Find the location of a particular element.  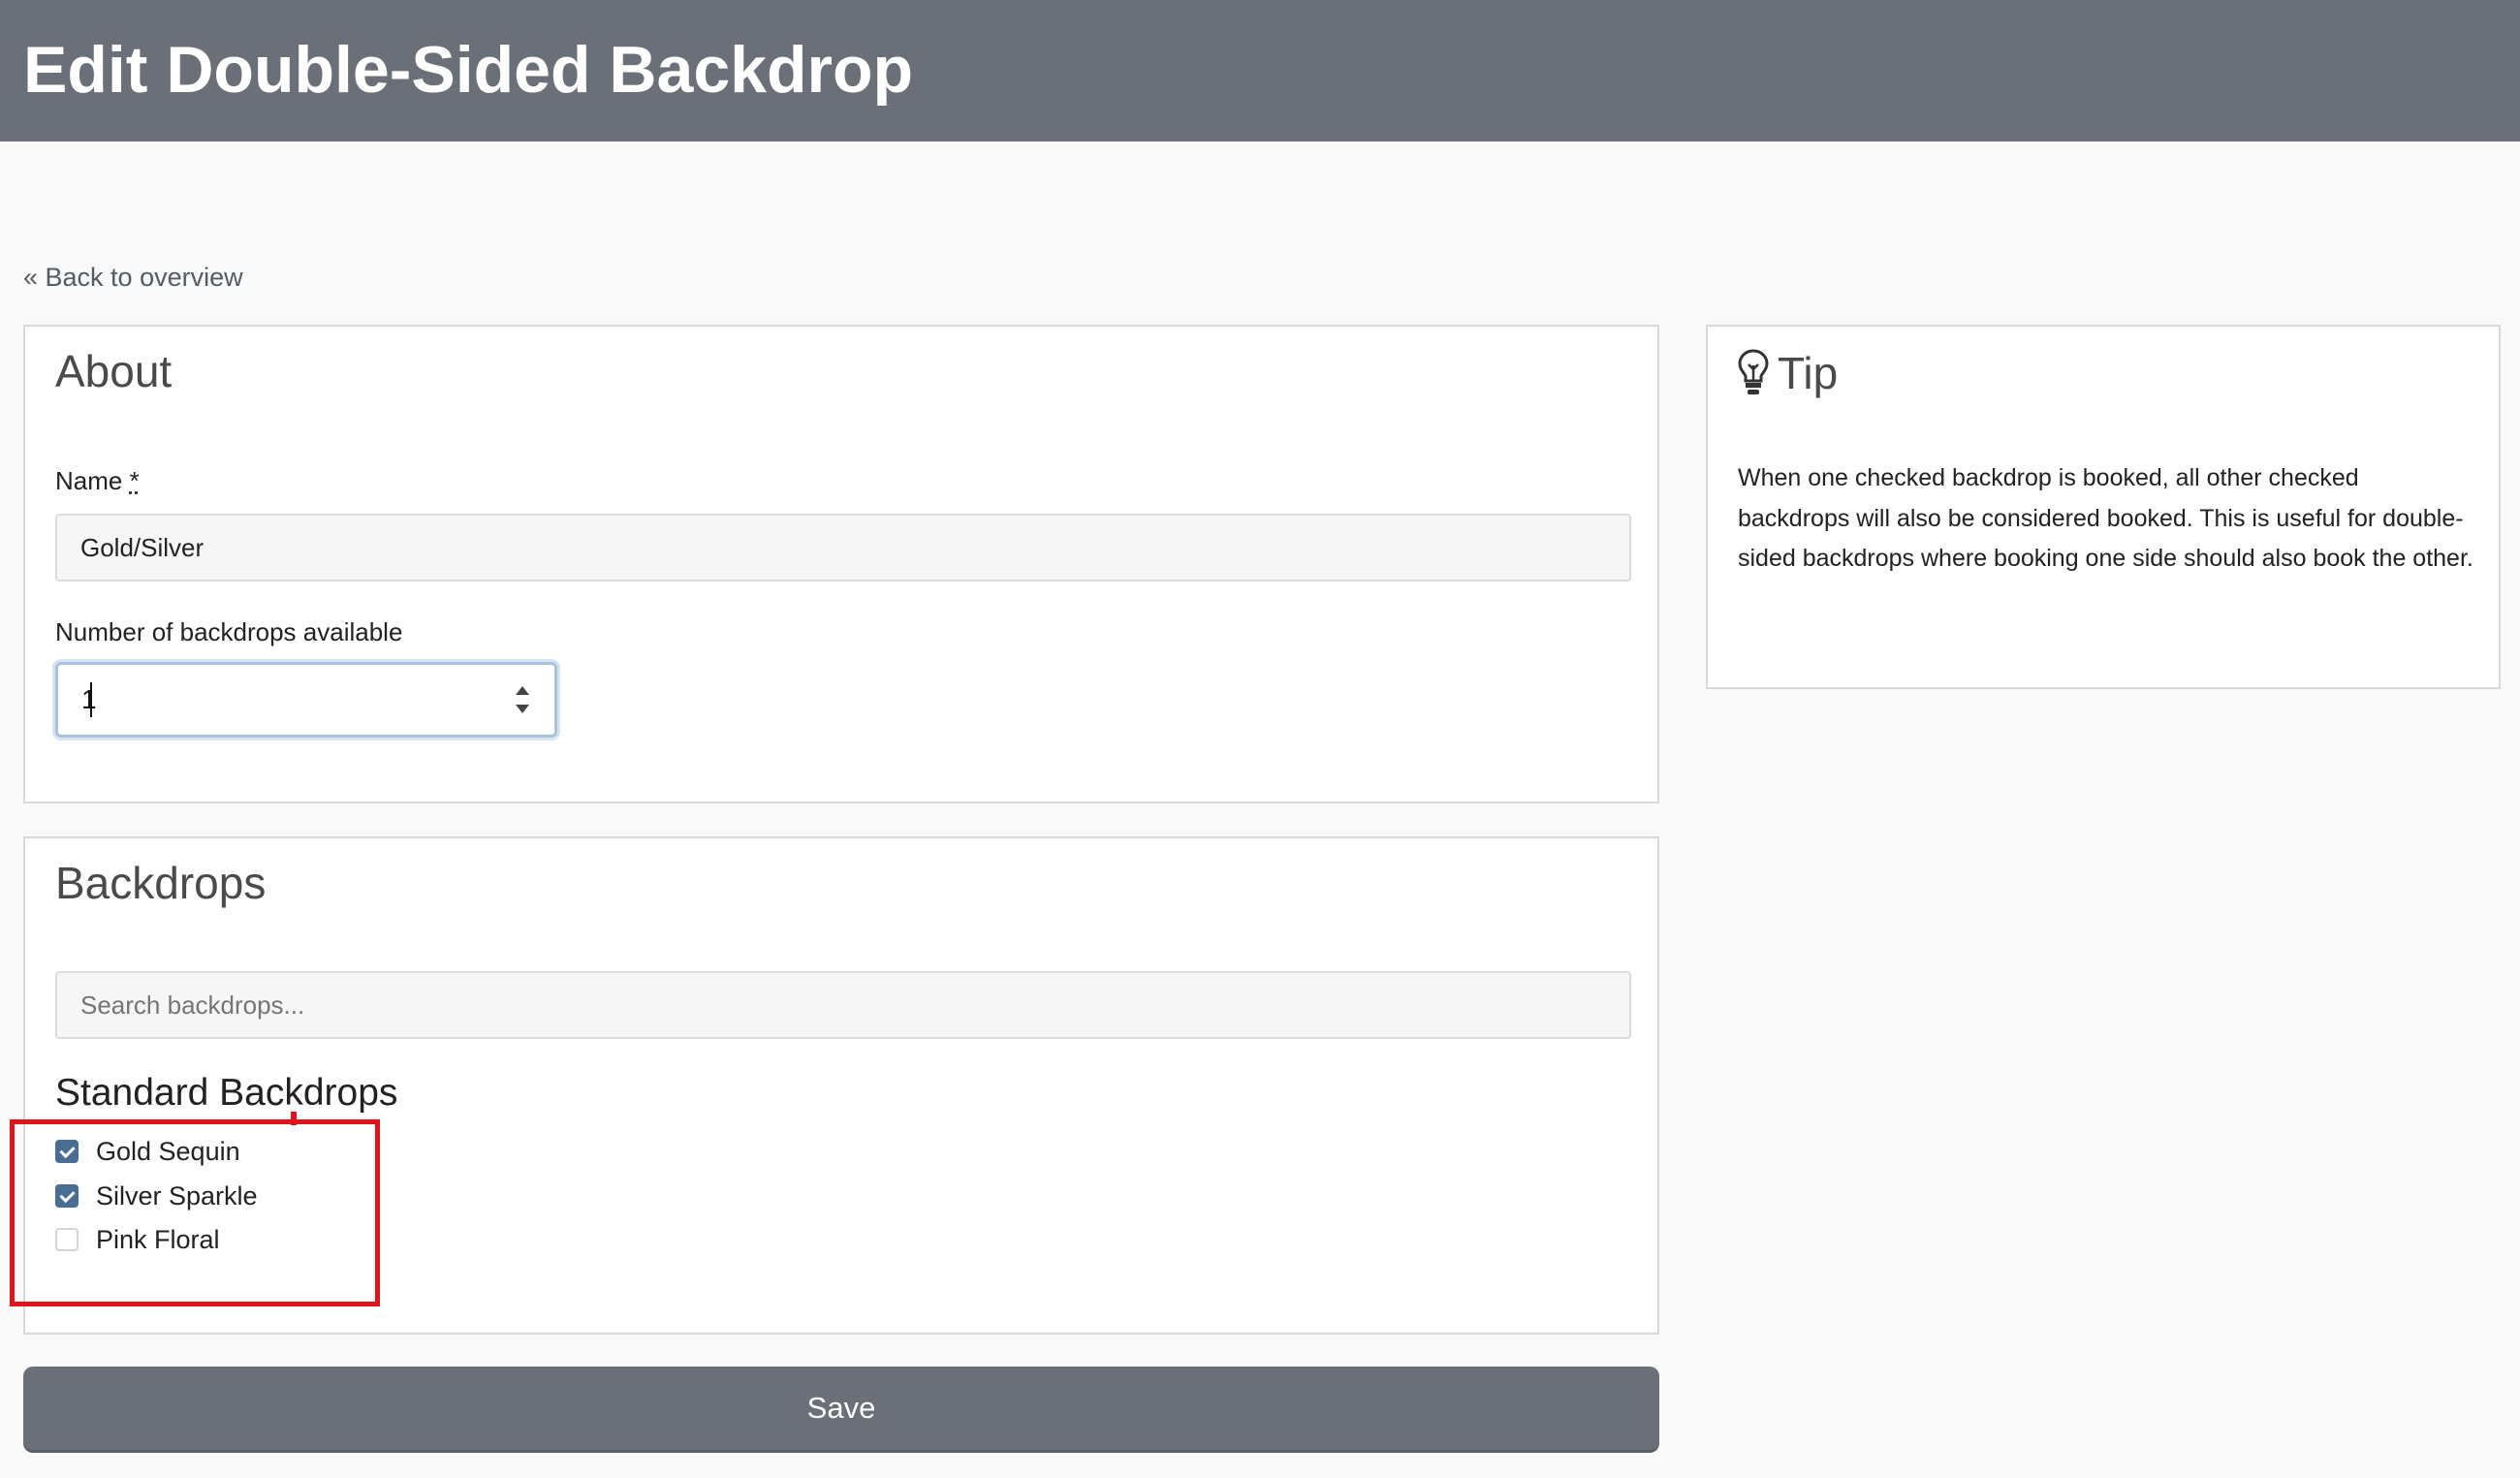

lightbulb-icon is located at coordinates (1754, 371).